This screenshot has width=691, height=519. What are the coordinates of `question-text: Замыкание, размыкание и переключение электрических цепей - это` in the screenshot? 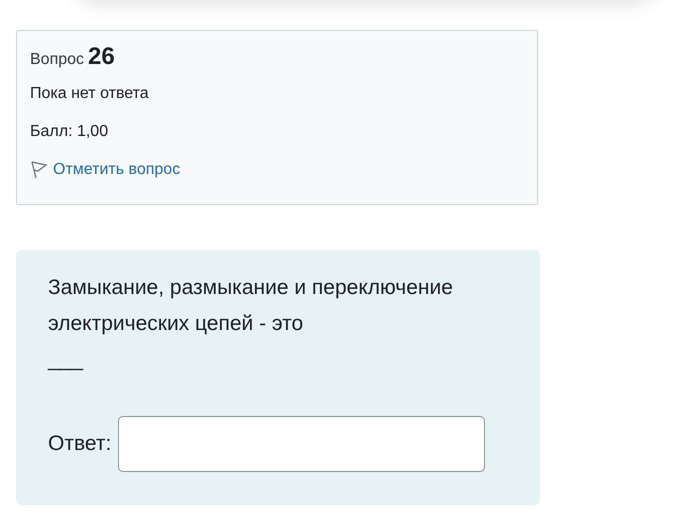 It's located at (251, 306).